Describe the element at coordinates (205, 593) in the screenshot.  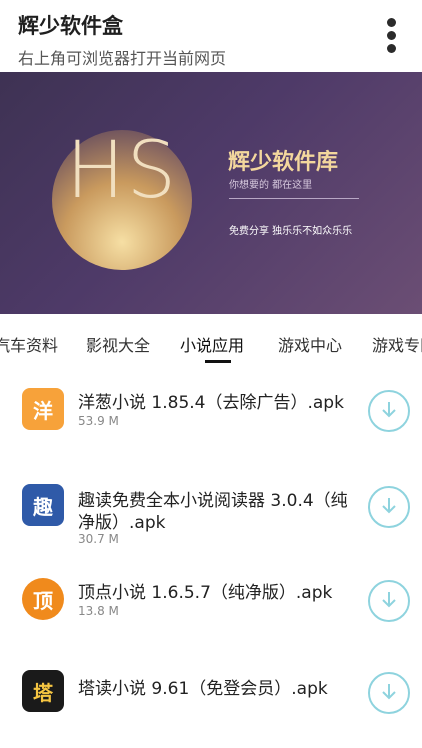
I see `item-name: 顶点小说 1.6.5.7（纯净版）.apk` at that location.